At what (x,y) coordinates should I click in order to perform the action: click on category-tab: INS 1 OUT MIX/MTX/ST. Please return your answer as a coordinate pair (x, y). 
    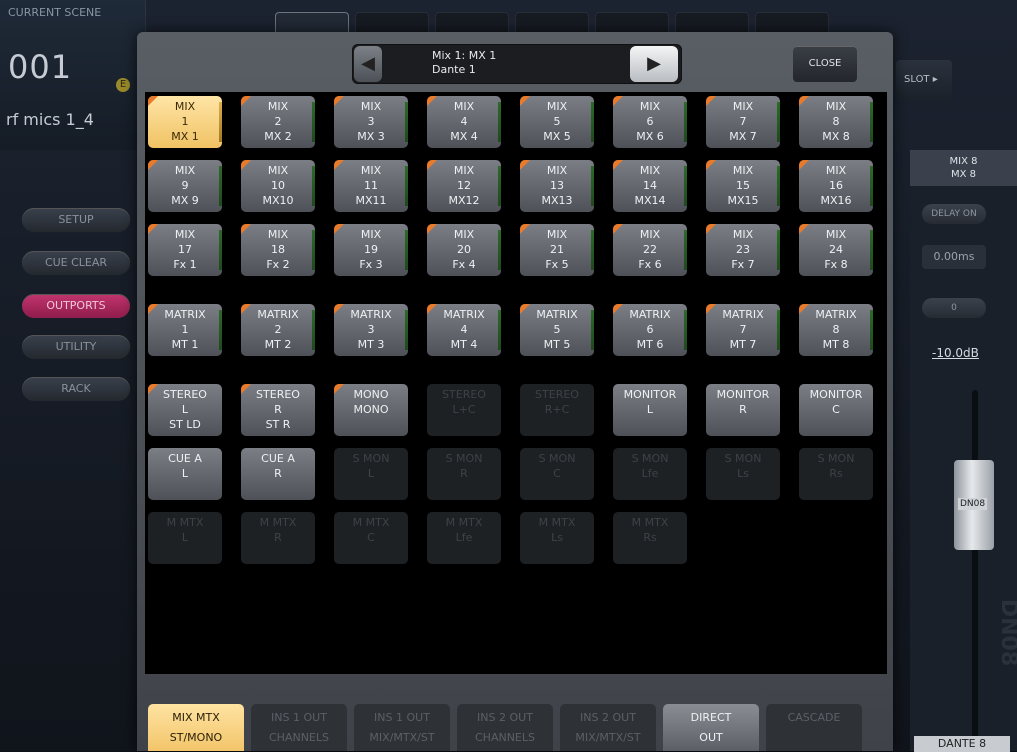
    Looking at the image, I should click on (402, 727).